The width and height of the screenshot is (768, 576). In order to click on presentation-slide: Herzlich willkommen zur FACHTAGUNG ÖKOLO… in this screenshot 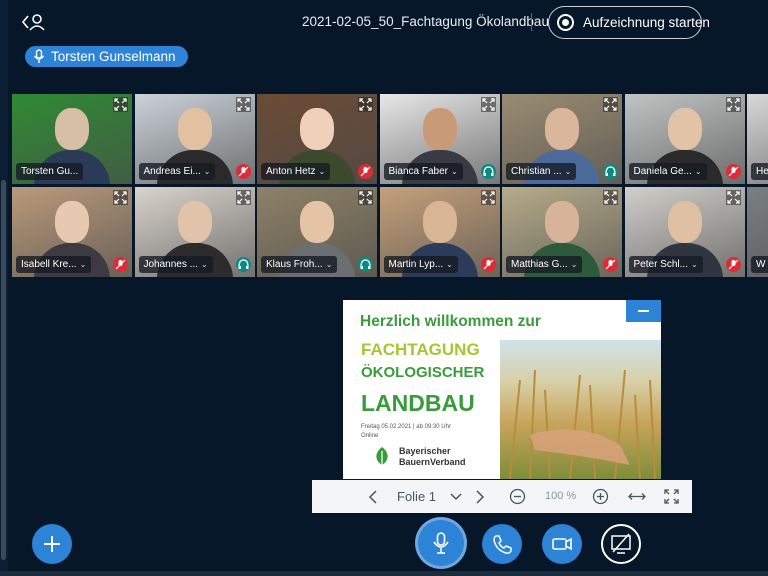, I will do `click(502, 389)`.